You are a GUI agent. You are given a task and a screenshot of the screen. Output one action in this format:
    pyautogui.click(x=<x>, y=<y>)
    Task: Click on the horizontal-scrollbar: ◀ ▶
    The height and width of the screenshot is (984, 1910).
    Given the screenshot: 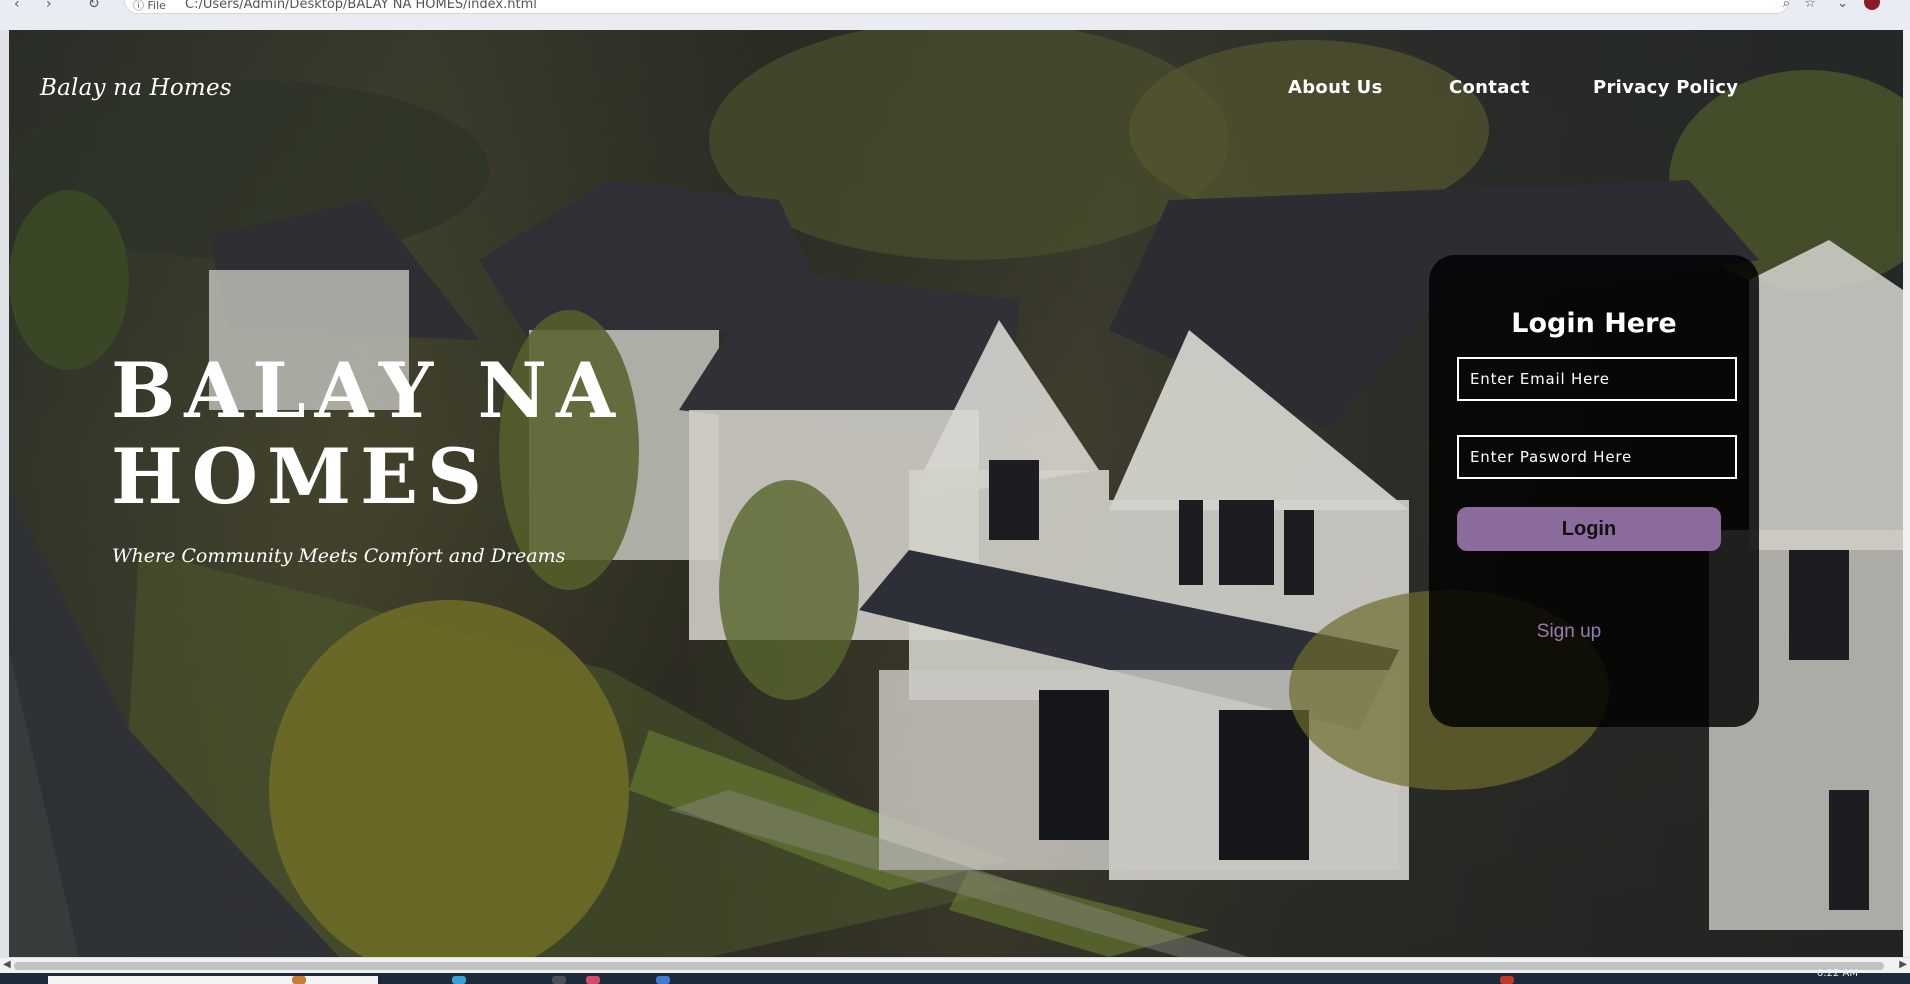 What is the action you would take?
    pyautogui.click(x=955, y=965)
    